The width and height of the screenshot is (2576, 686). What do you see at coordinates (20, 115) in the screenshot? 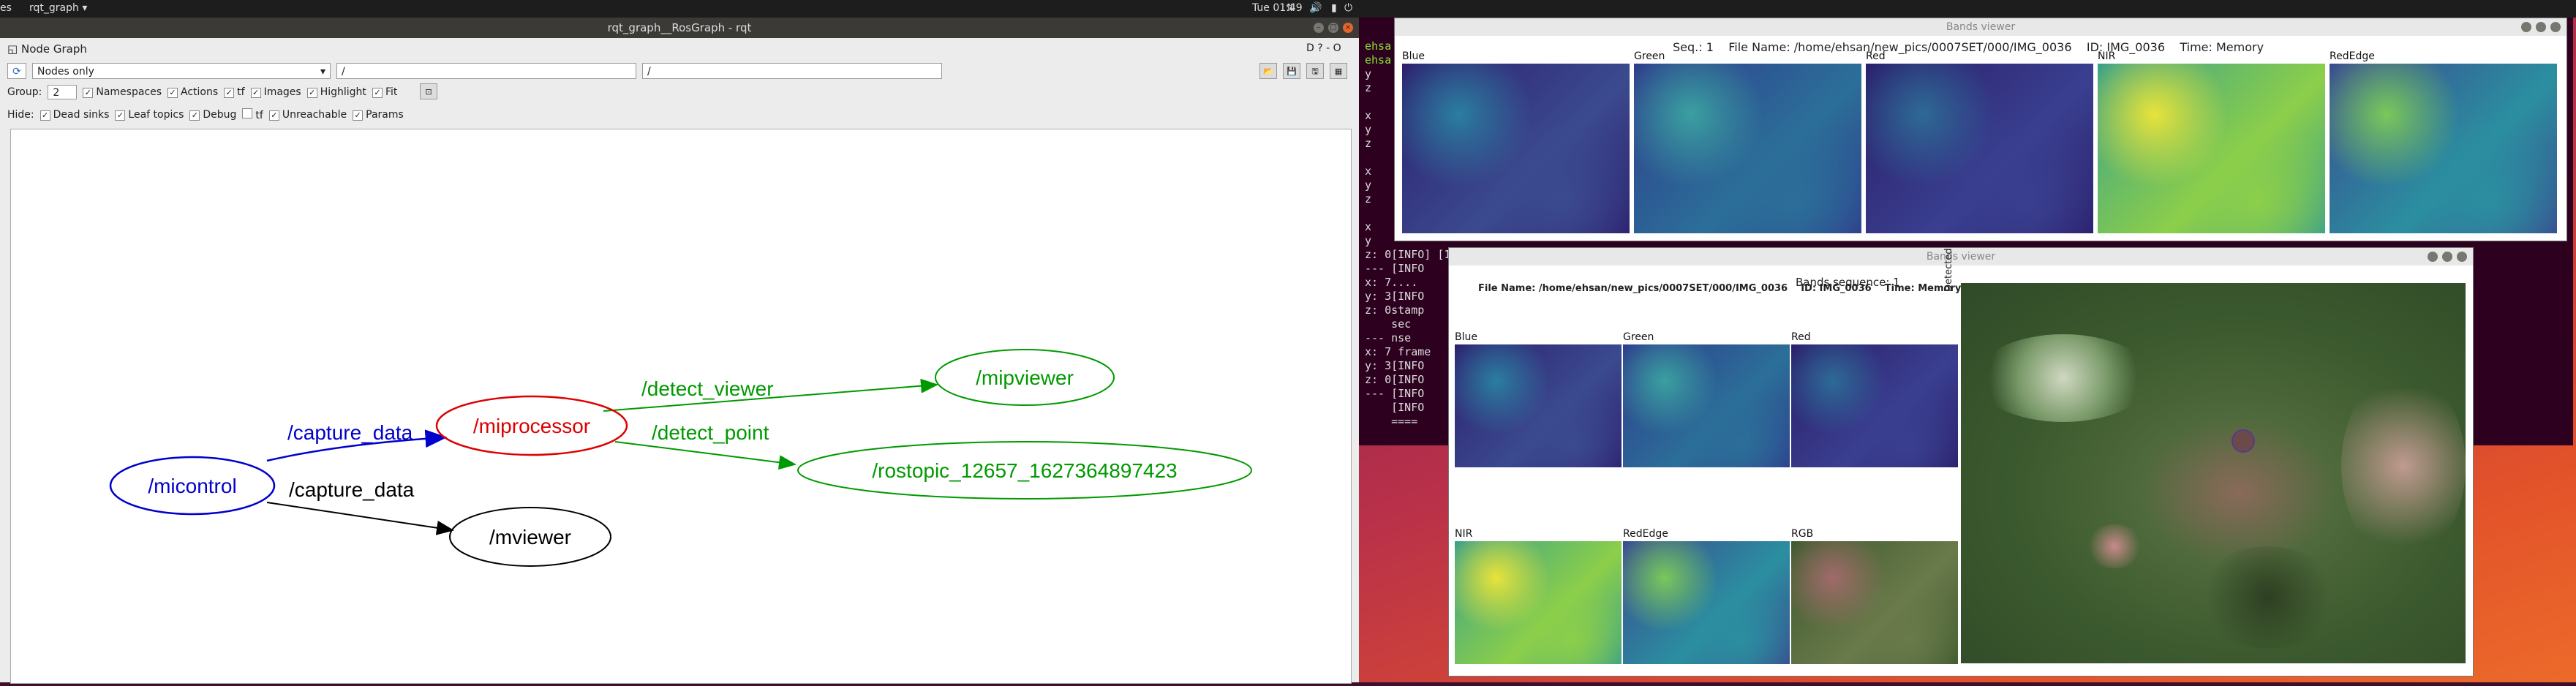
I see `hide-label: Hide:` at bounding box center [20, 115].